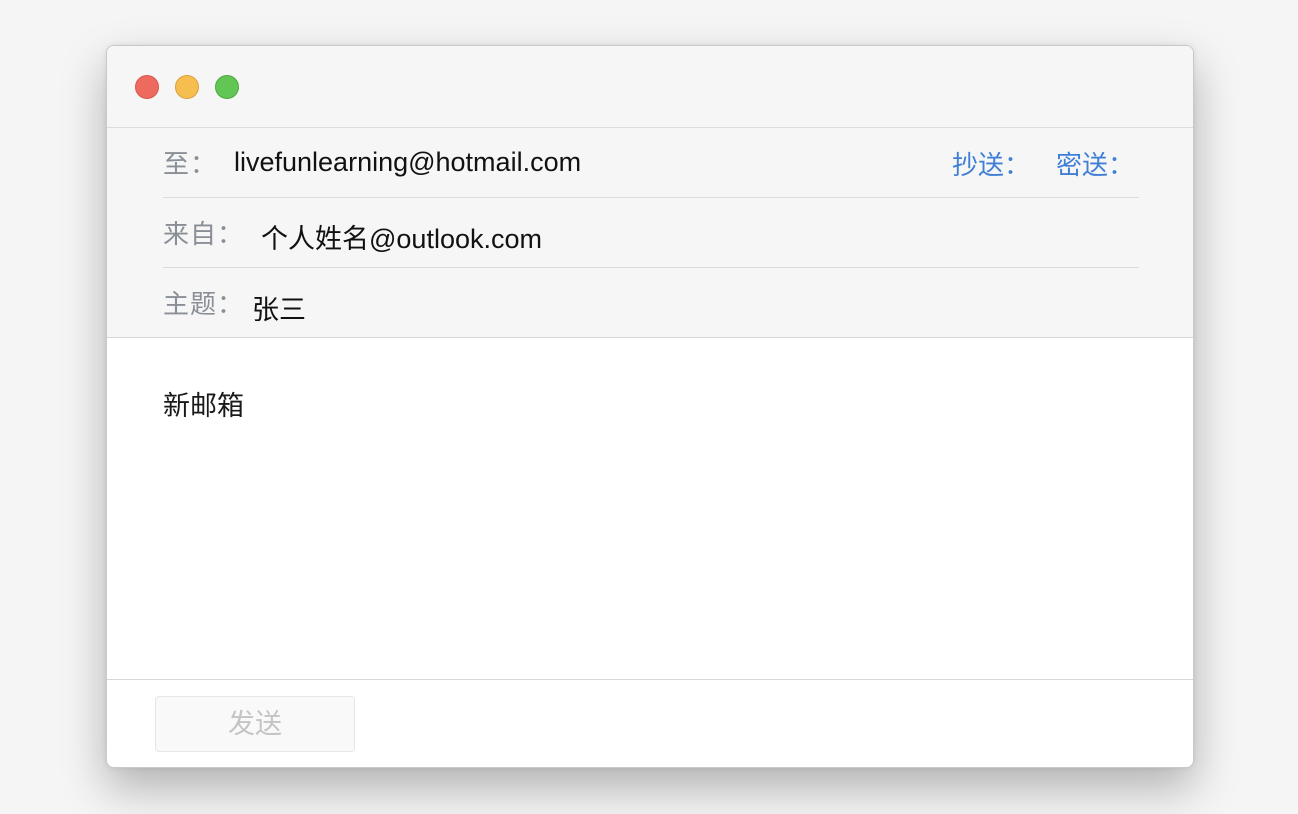 Image resolution: width=1298 pixels, height=814 pixels. Describe the element at coordinates (1095, 163) in the screenshot. I see `bcc-link: 密送：` at that location.